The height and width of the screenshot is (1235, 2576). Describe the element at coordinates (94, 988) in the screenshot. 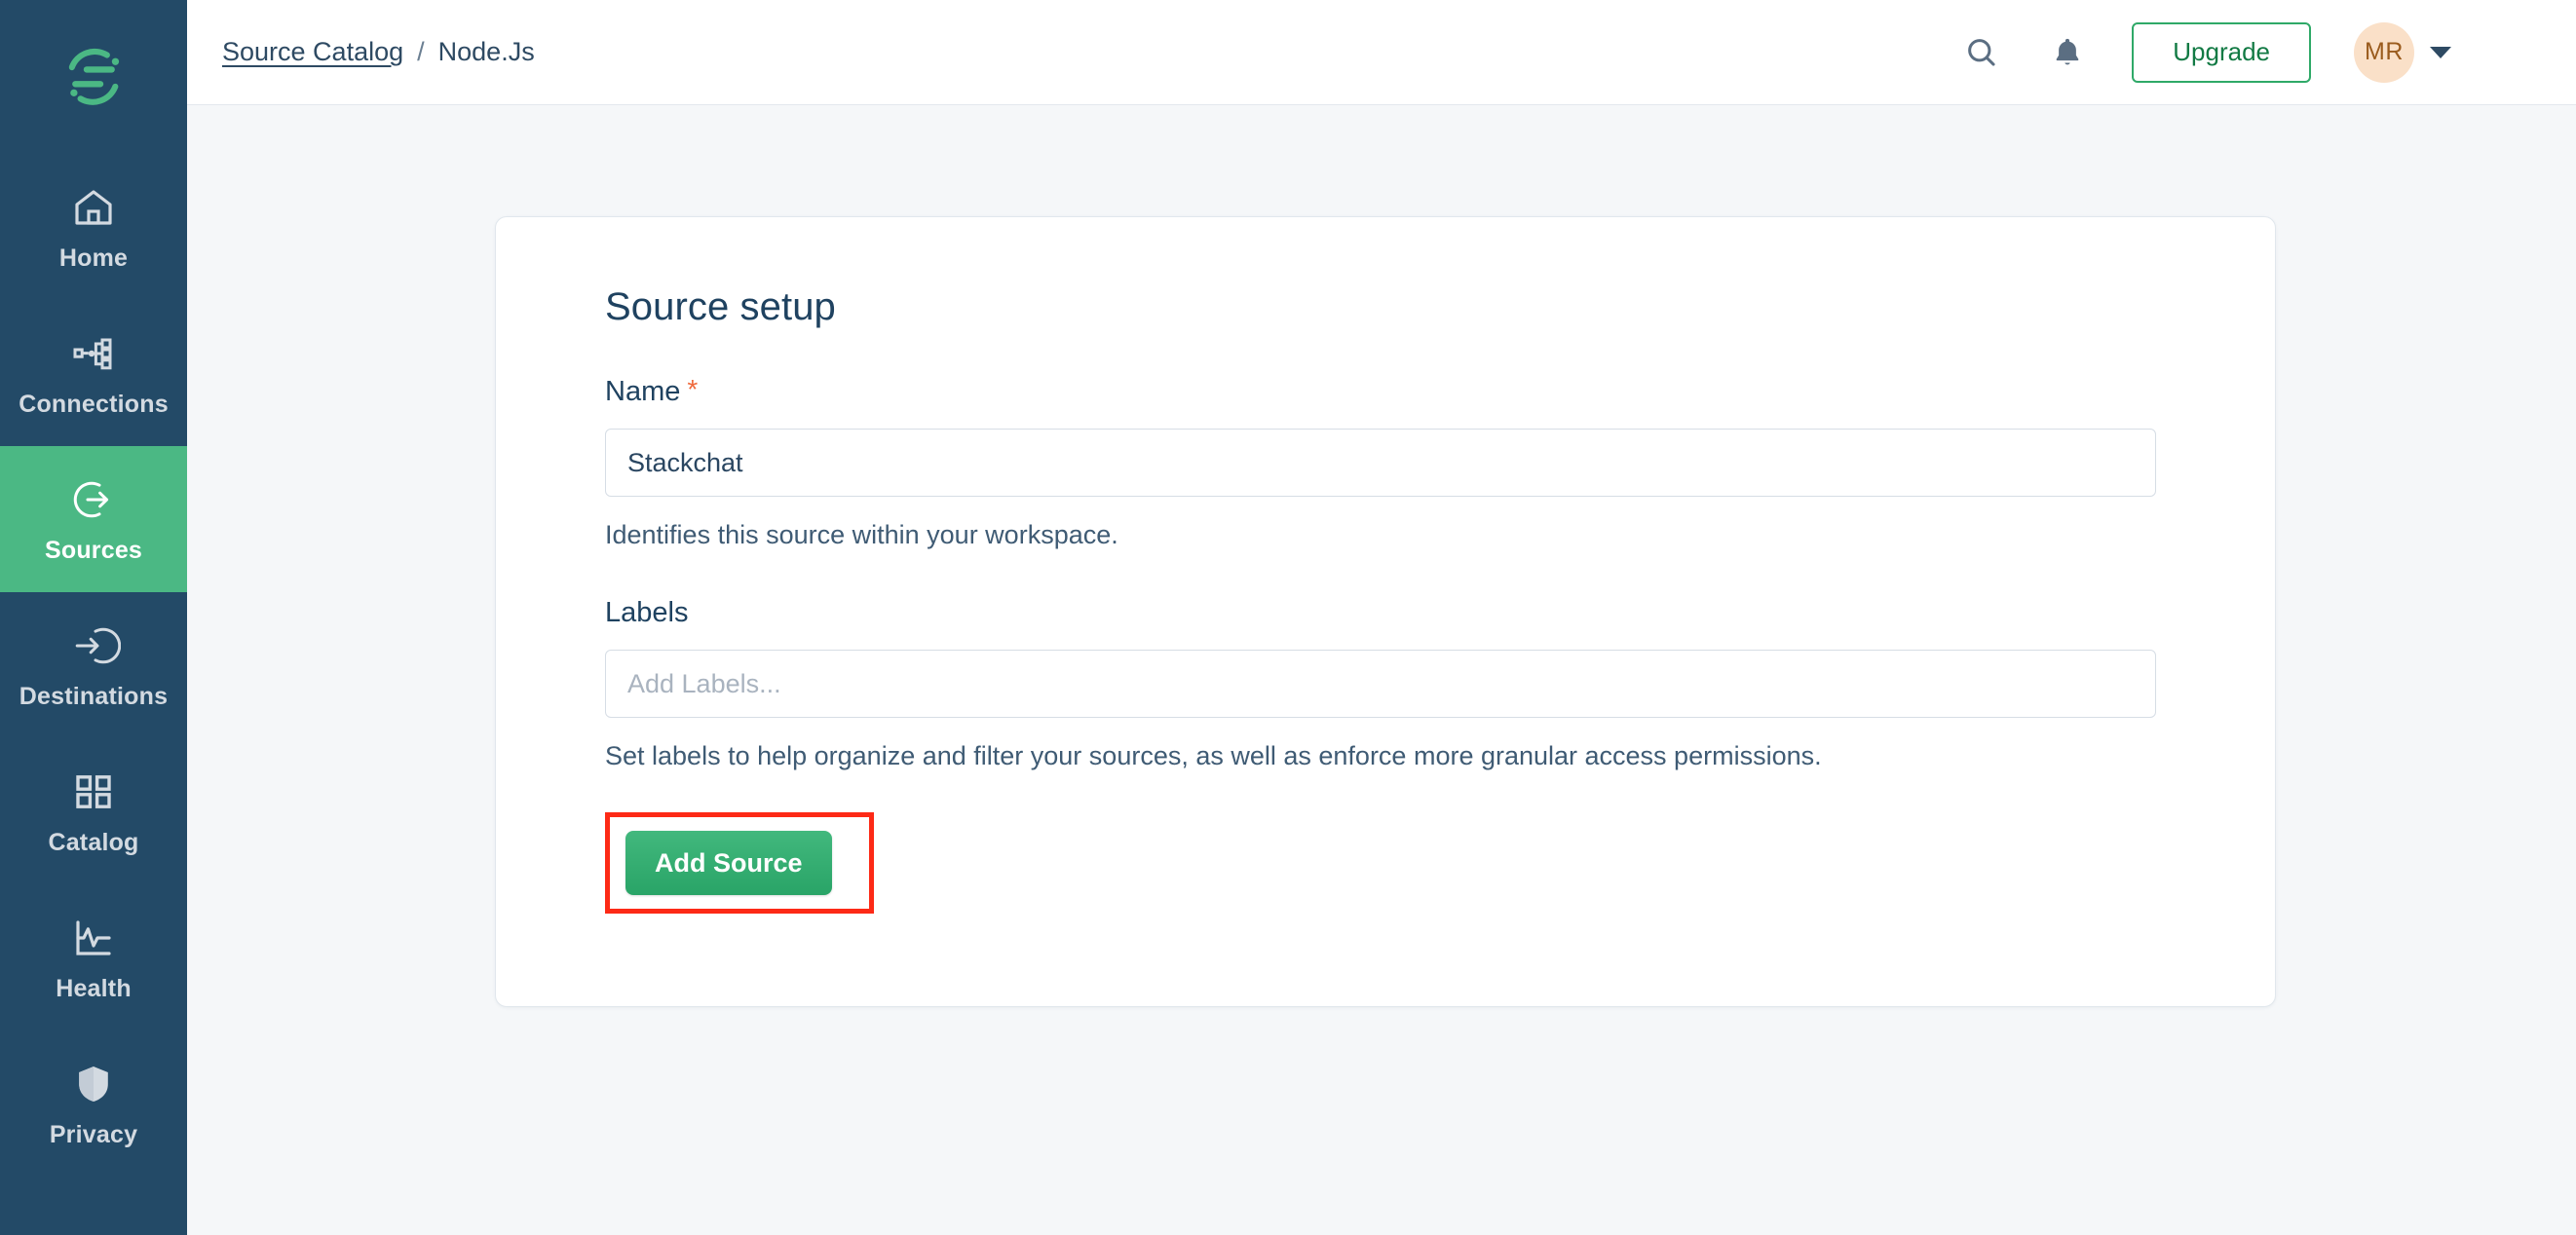

I see `sidebar-item-label: Health` at that location.